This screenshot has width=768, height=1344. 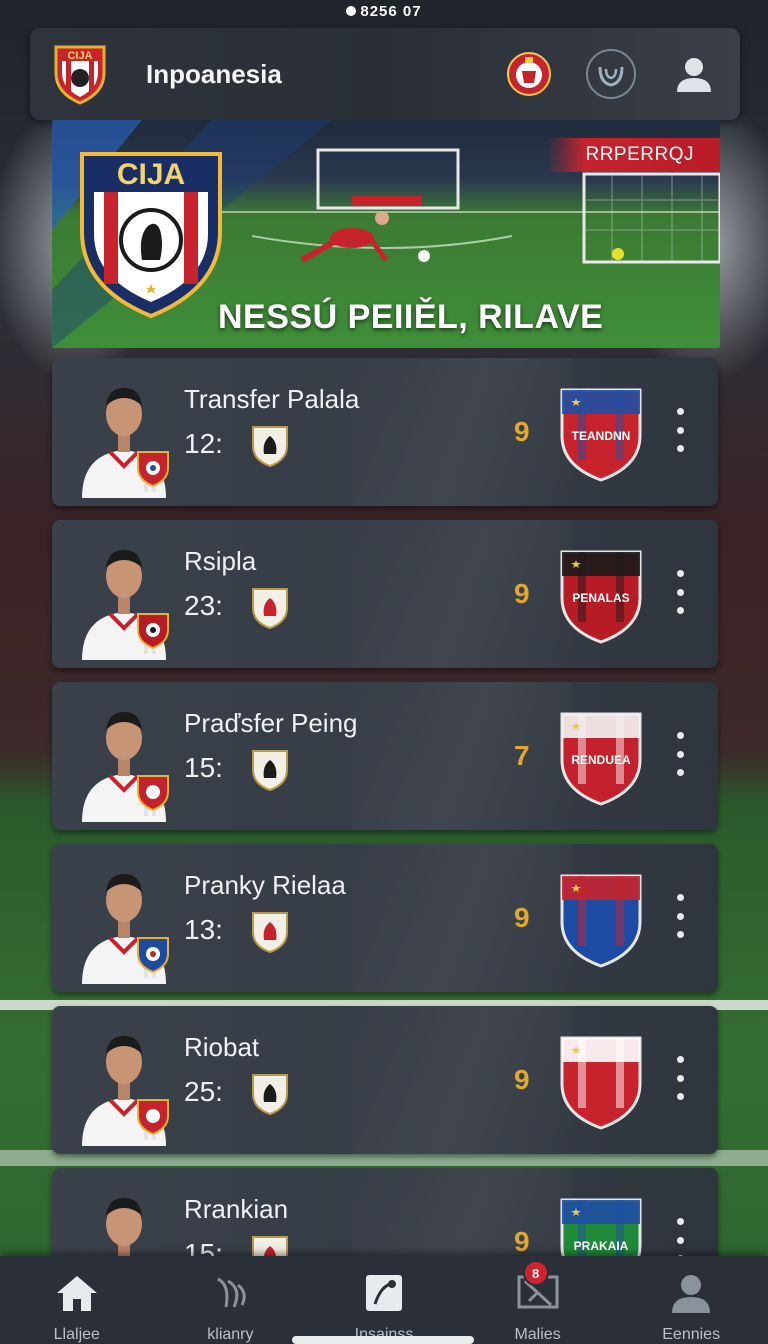 I want to click on hero-crest-text: CIJA, so click(x=151, y=174).